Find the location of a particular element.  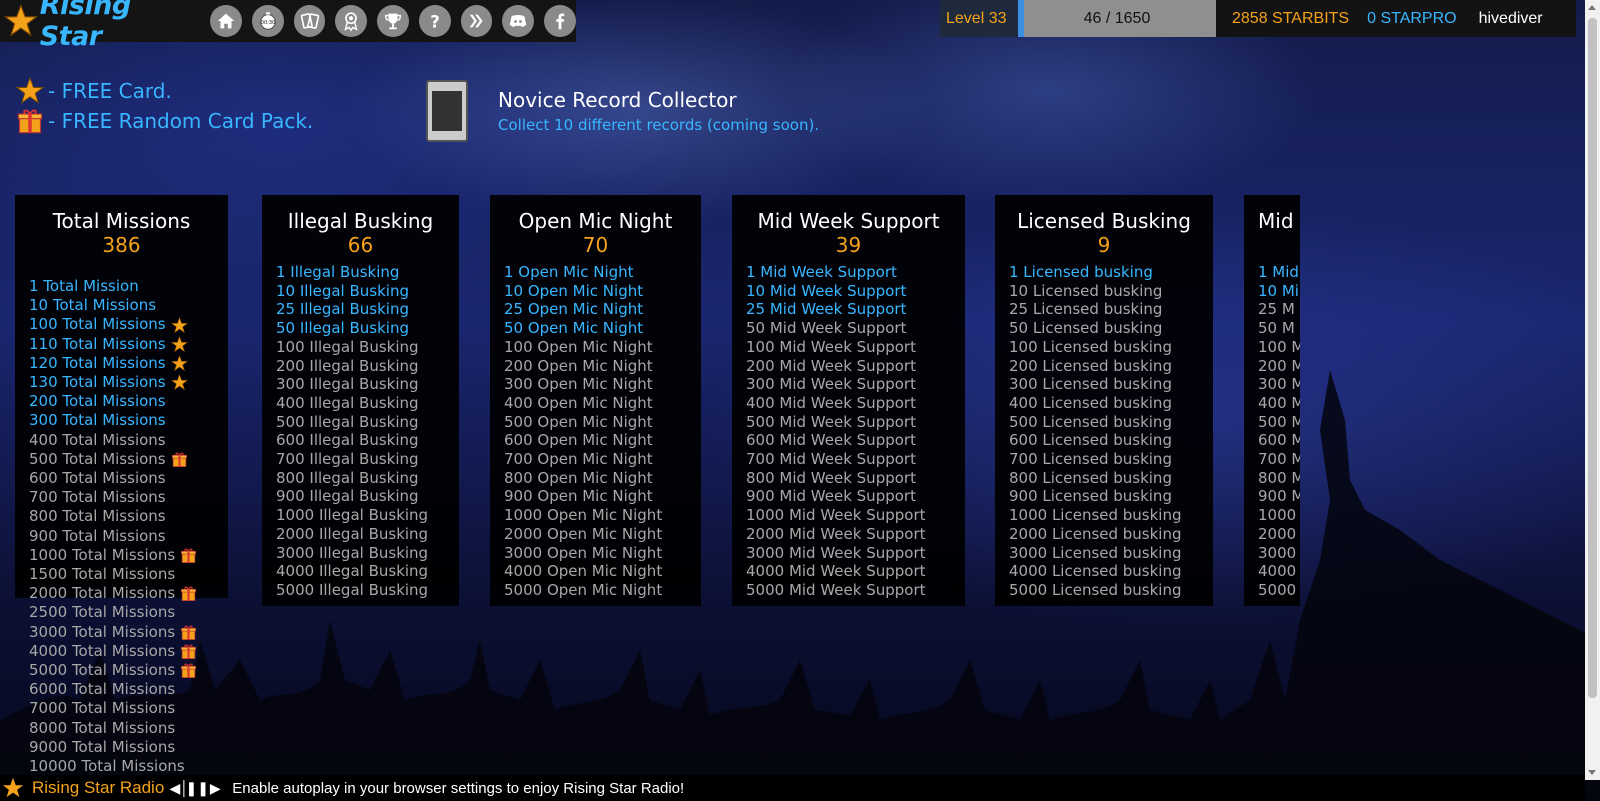

mission-item: 2500 Total Missions is located at coordinates (128, 612).